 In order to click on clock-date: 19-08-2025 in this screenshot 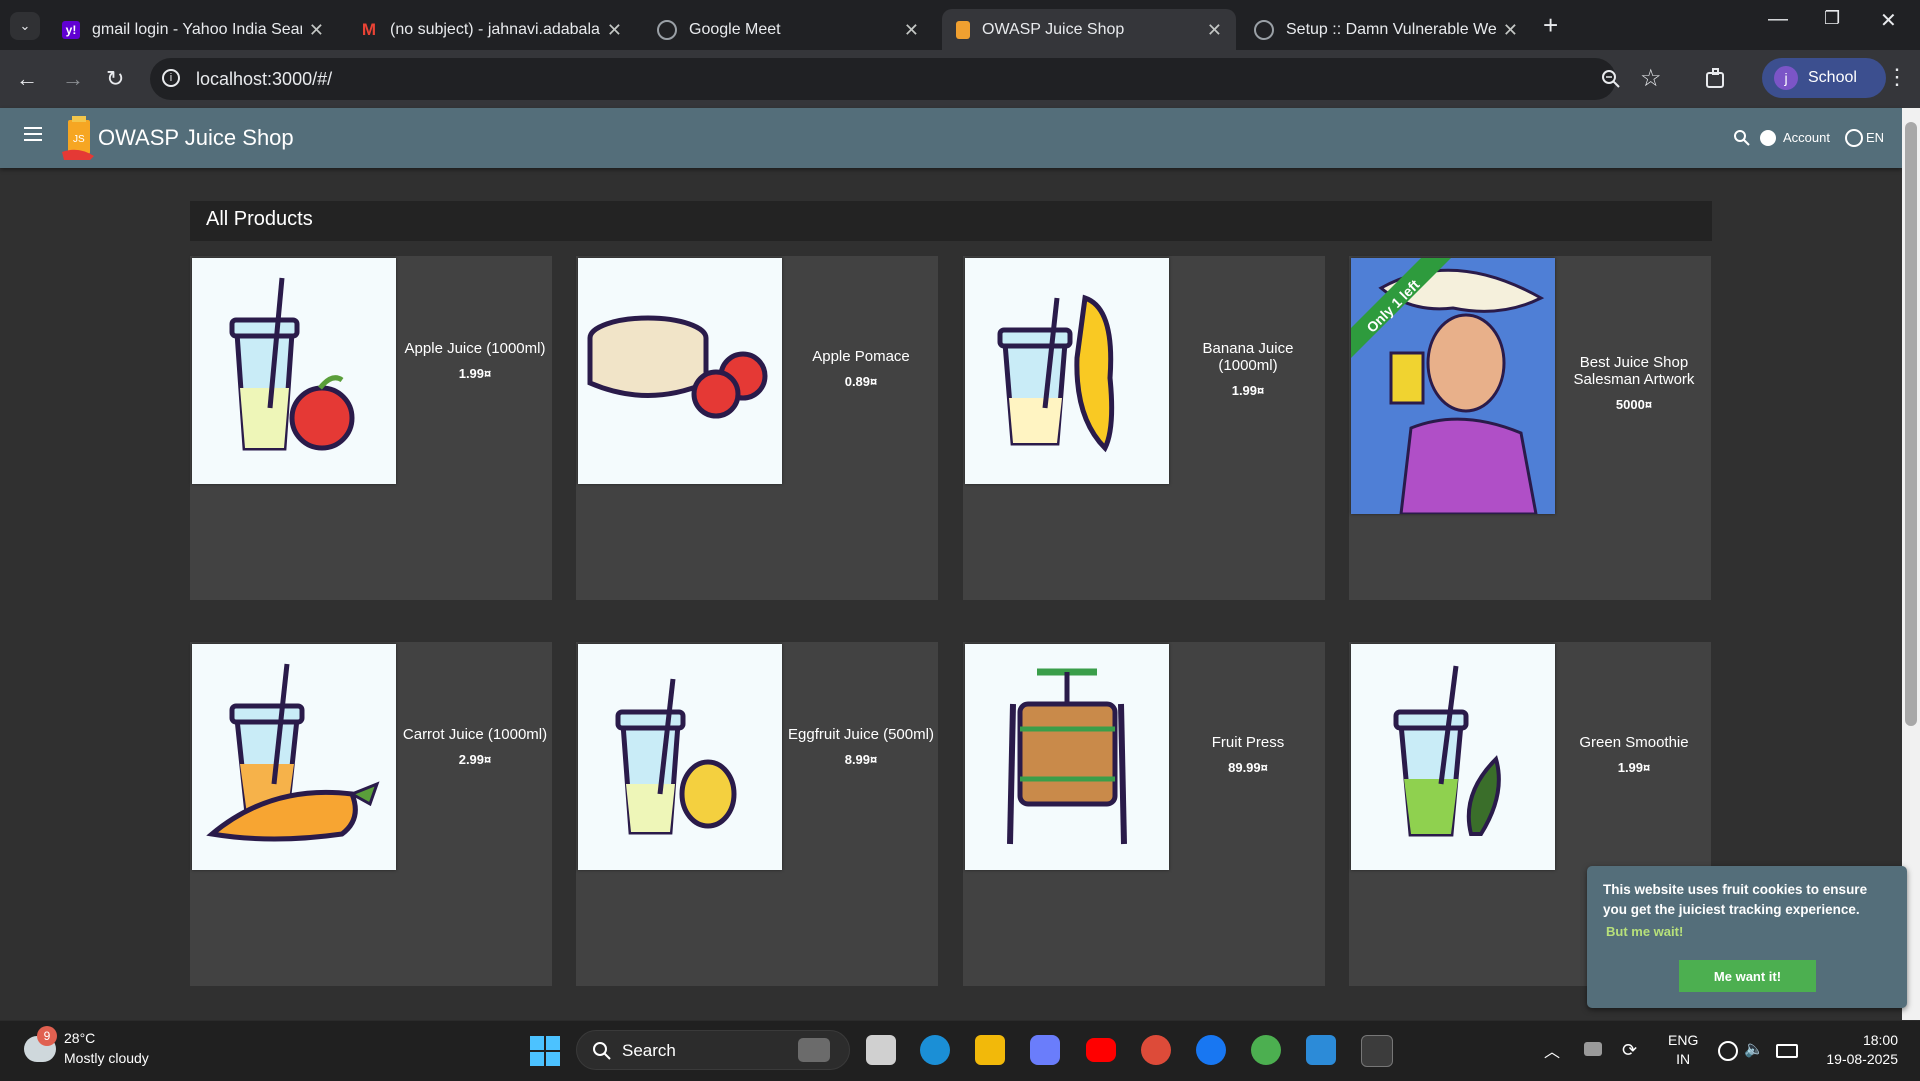, I will do `click(1862, 1059)`.